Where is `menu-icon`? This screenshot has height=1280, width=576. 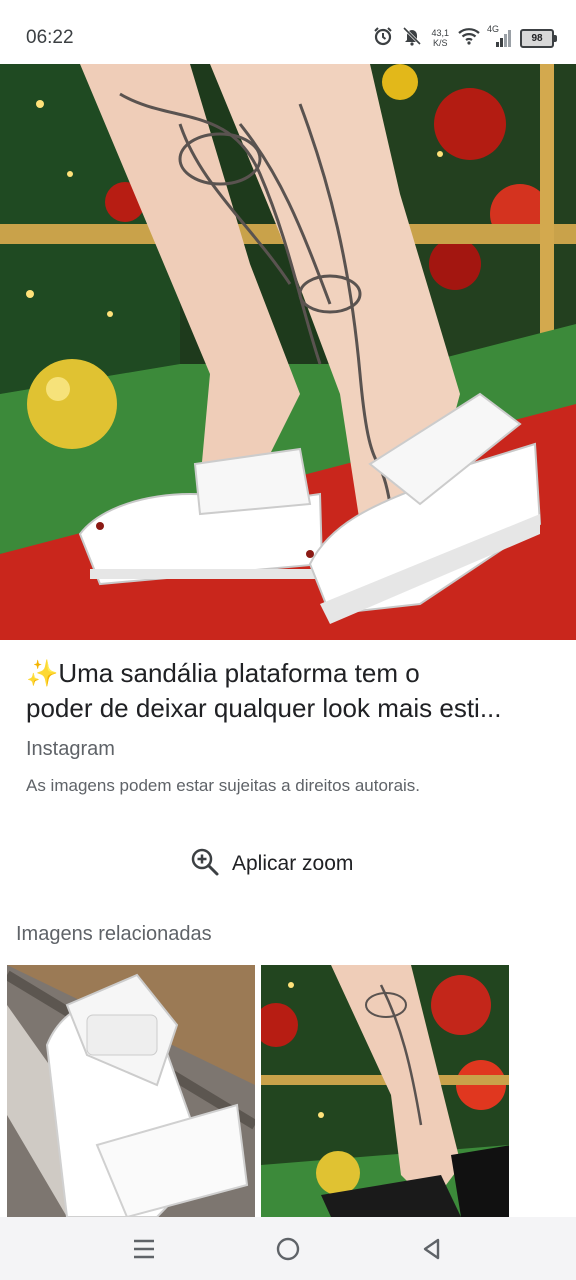 menu-icon is located at coordinates (144, 1249).